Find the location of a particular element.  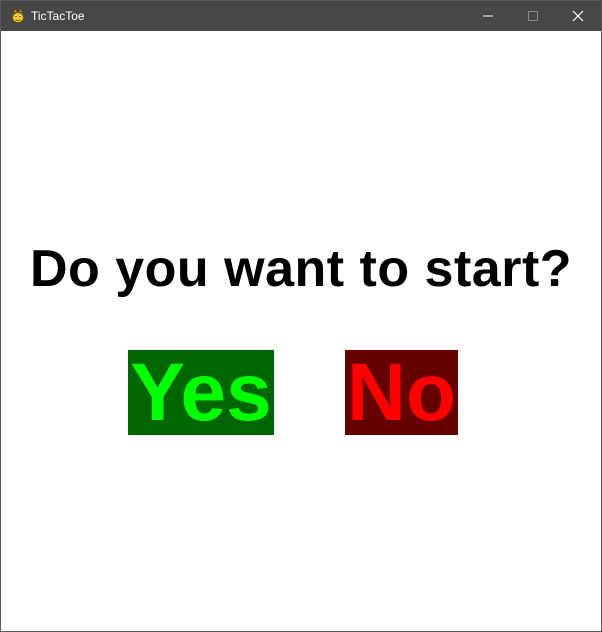

minimize-button is located at coordinates (487, 16).